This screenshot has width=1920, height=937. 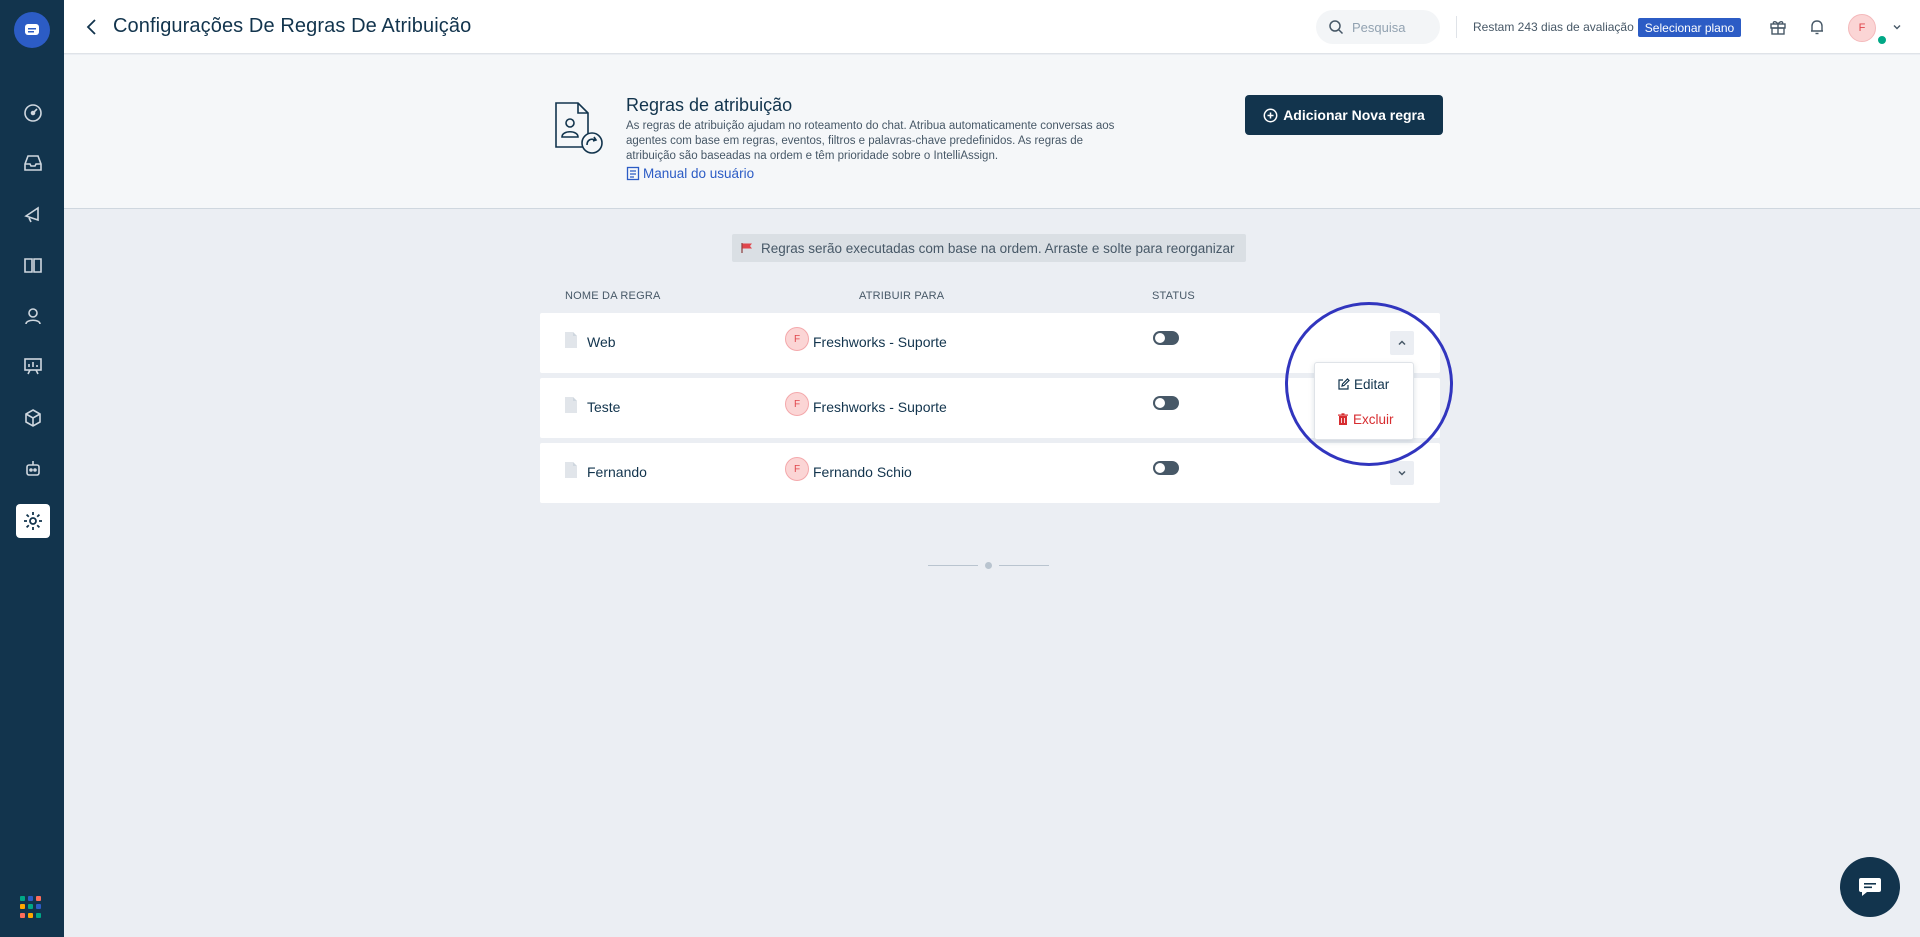 I want to click on gift-icon, so click(x=1778, y=27).